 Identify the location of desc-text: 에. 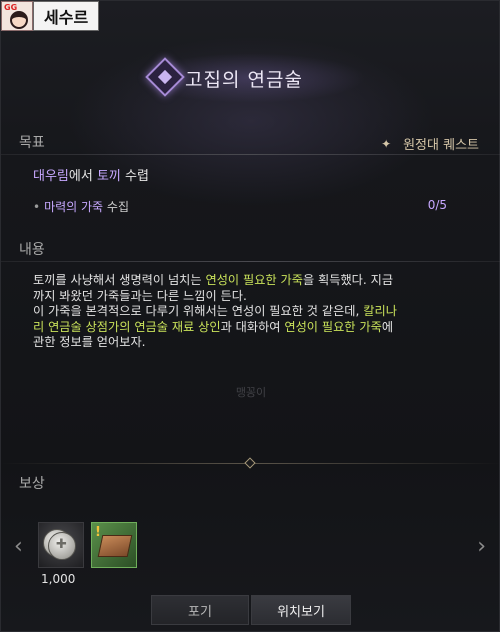
(387, 326).